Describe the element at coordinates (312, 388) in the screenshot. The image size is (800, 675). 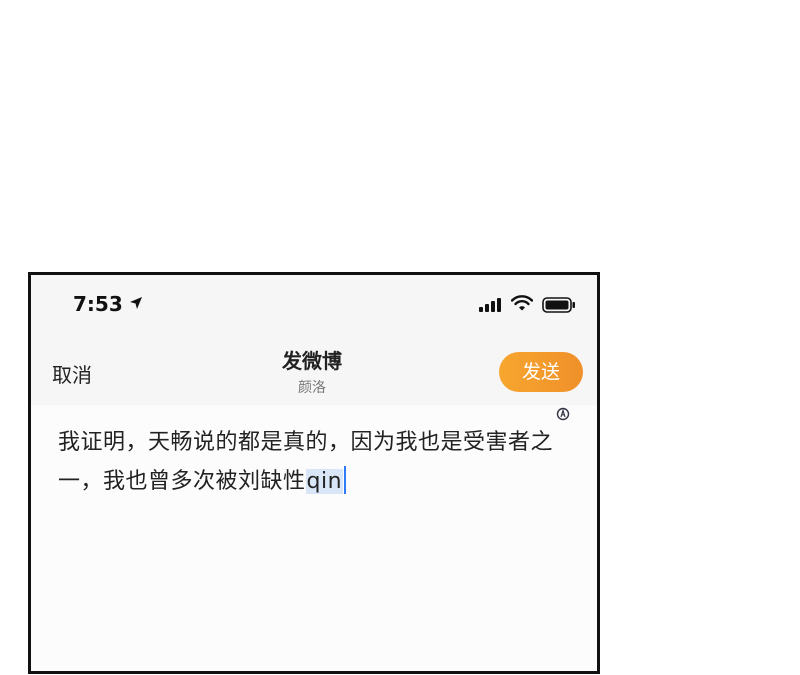
I see `account-name: 颜洛` at that location.